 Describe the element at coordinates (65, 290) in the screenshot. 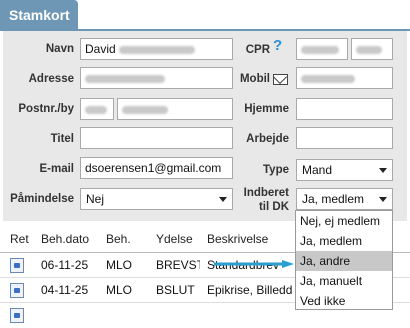

I see `row-date: 04-11-25` at that location.